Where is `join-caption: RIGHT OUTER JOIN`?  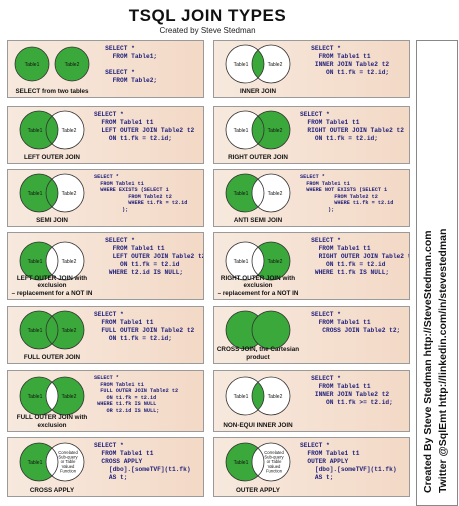 join-caption: RIGHT OUTER JOIN is located at coordinates (258, 157).